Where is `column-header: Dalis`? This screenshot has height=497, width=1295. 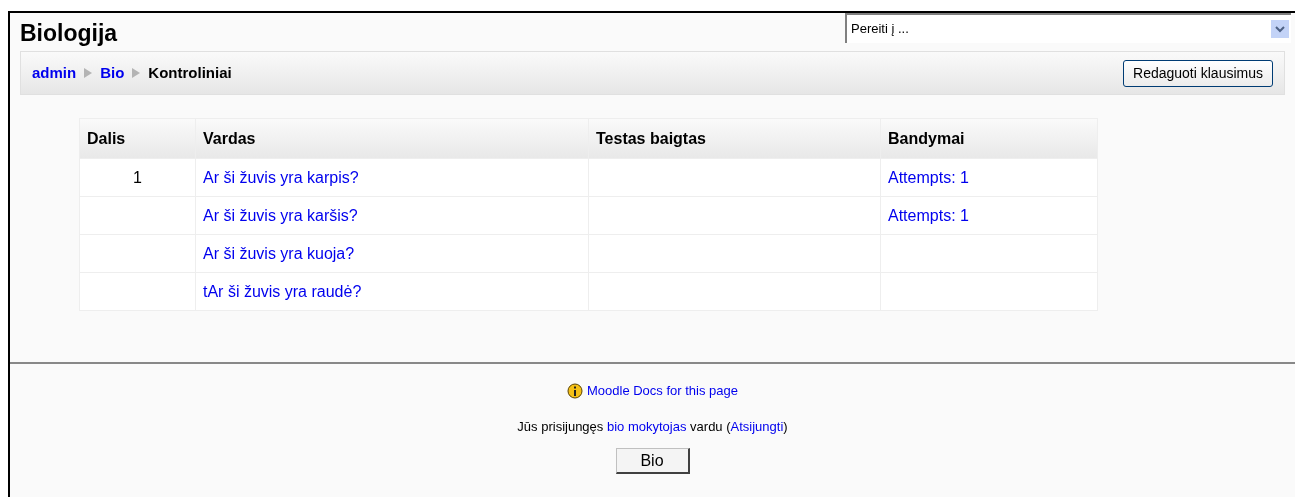 column-header: Dalis is located at coordinates (137, 138).